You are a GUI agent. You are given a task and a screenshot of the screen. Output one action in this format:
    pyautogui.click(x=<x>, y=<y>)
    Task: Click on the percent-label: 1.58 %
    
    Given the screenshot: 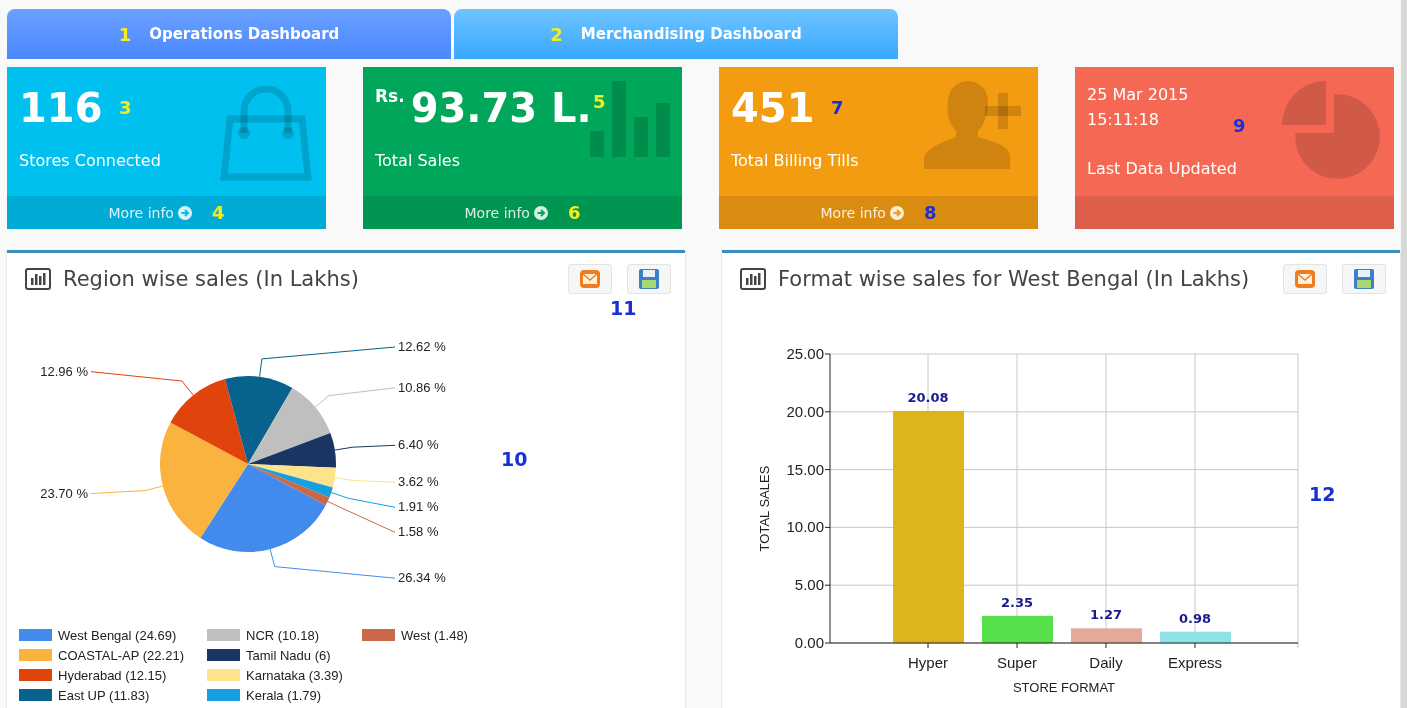 What is the action you would take?
    pyautogui.click(x=418, y=532)
    